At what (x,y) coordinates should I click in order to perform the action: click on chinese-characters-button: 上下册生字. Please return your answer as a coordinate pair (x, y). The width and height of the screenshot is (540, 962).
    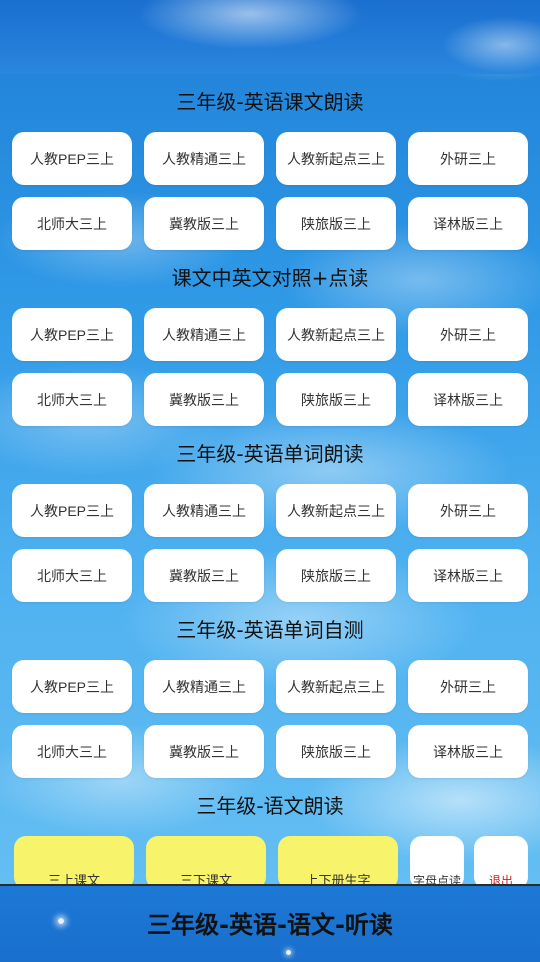
    Looking at the image, I should click on (338, 861).